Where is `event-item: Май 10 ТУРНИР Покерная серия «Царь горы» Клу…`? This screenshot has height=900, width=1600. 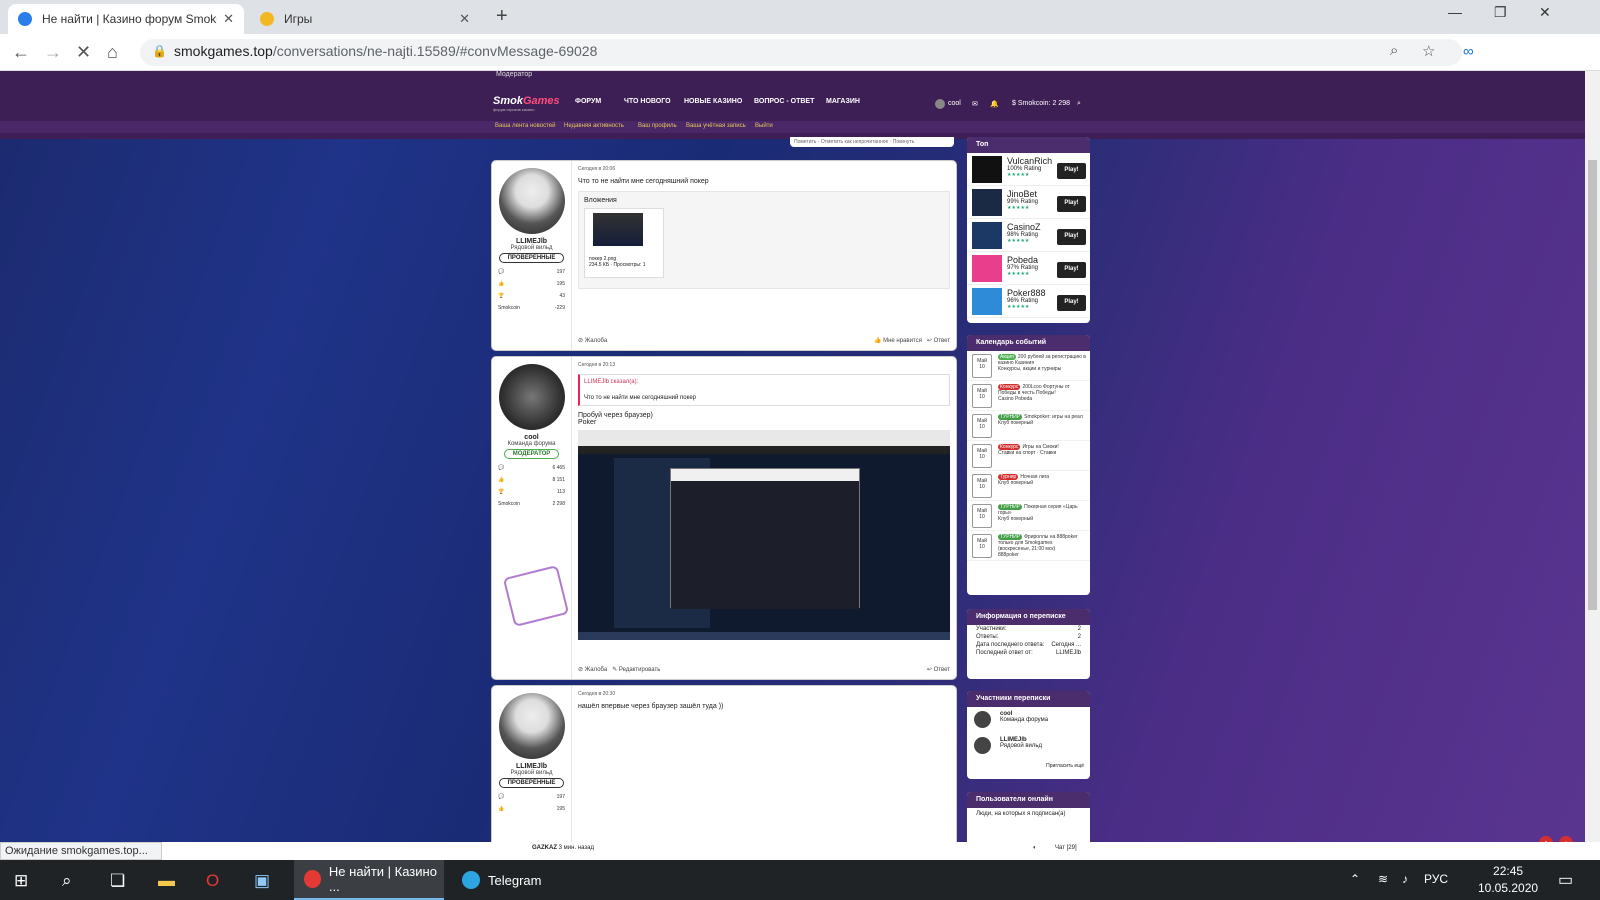
event-item: Май 10 ТУРНИР Покерная серия «Царь горы» Клу… is located at coordinates (1028, 516).